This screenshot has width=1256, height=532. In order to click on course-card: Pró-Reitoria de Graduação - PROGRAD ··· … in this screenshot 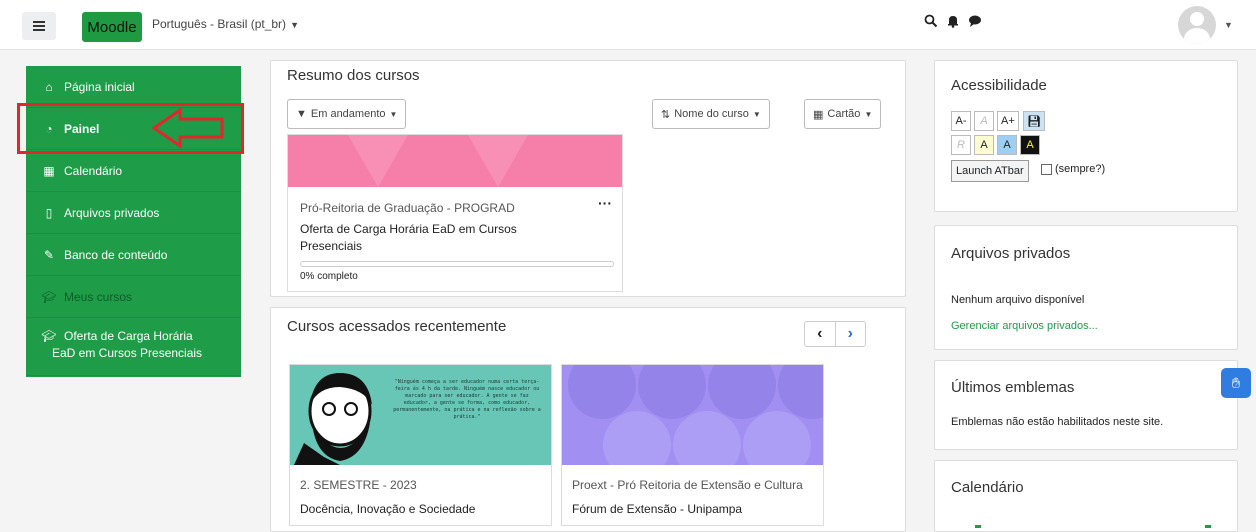, I will do `click(455, 213)`.